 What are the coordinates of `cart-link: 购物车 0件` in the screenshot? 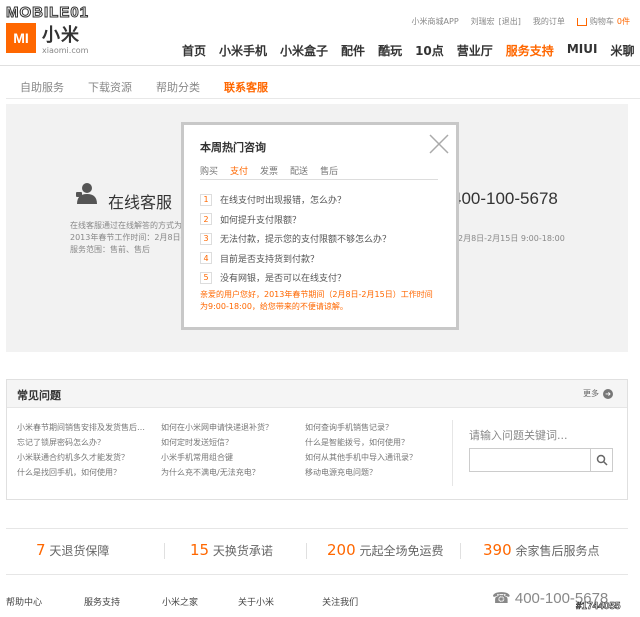 It's located at (603, 21).